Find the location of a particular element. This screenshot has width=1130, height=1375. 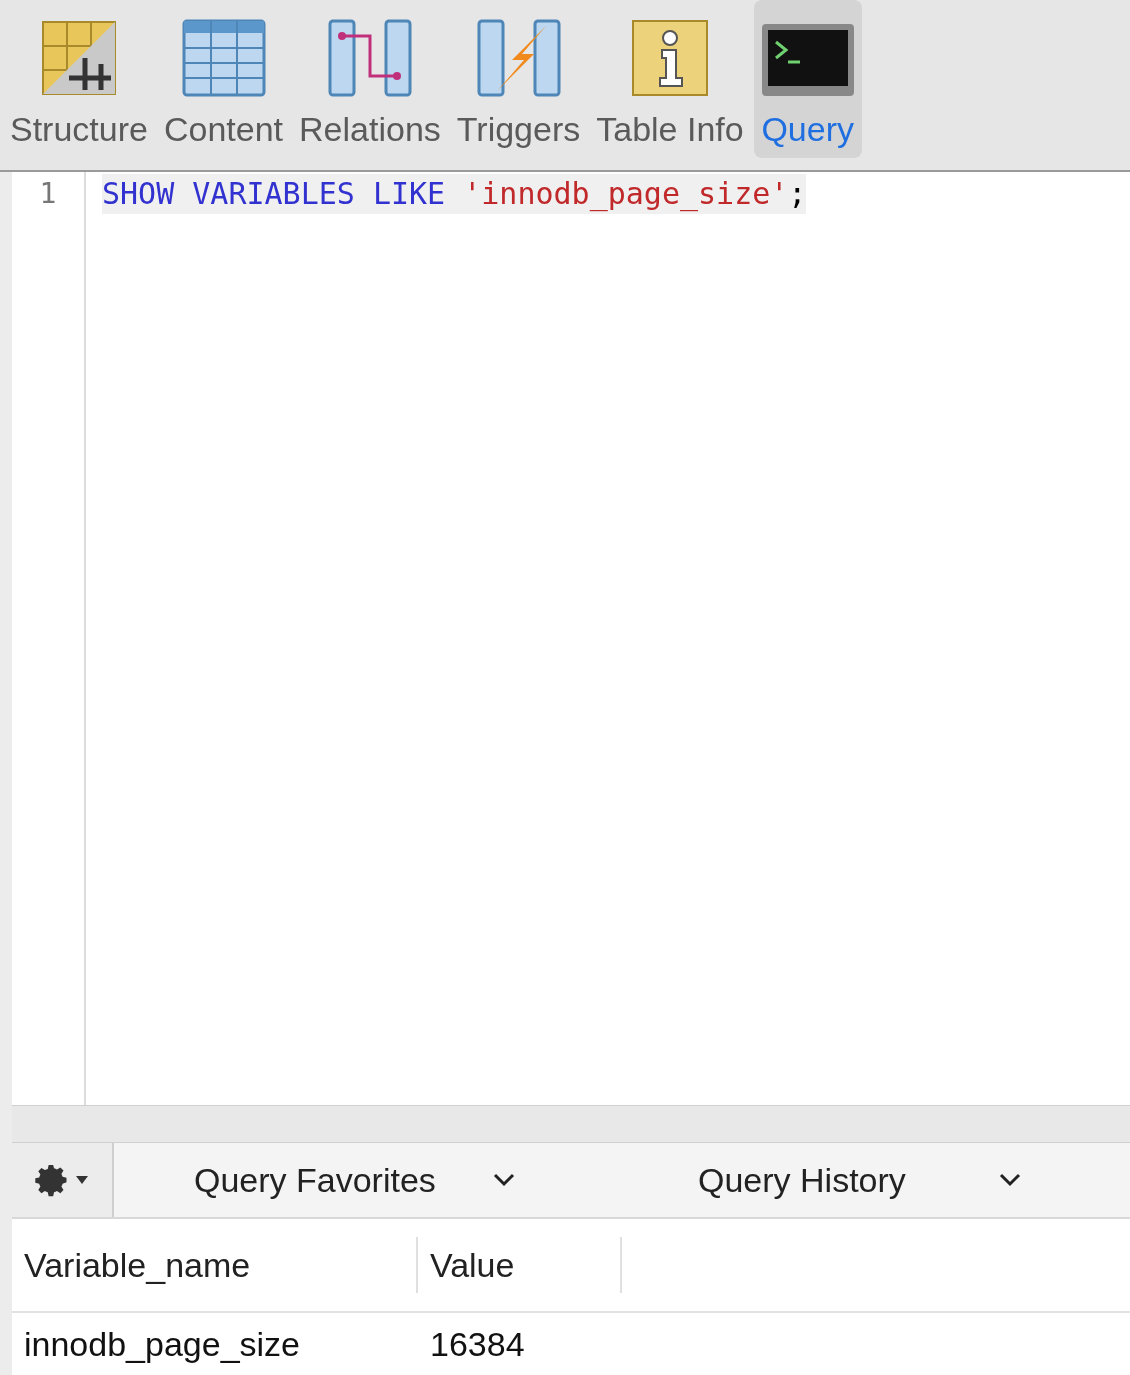

lightning-table-icon is located at coordinates (518, 58).